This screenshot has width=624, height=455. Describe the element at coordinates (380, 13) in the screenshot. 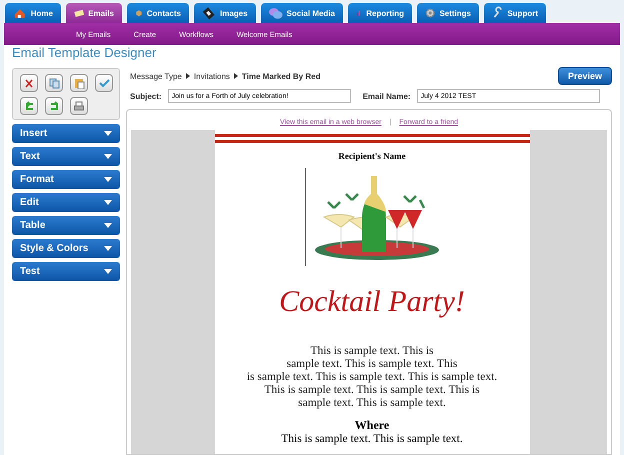

I see `nav-tab: Reporting` at that location.